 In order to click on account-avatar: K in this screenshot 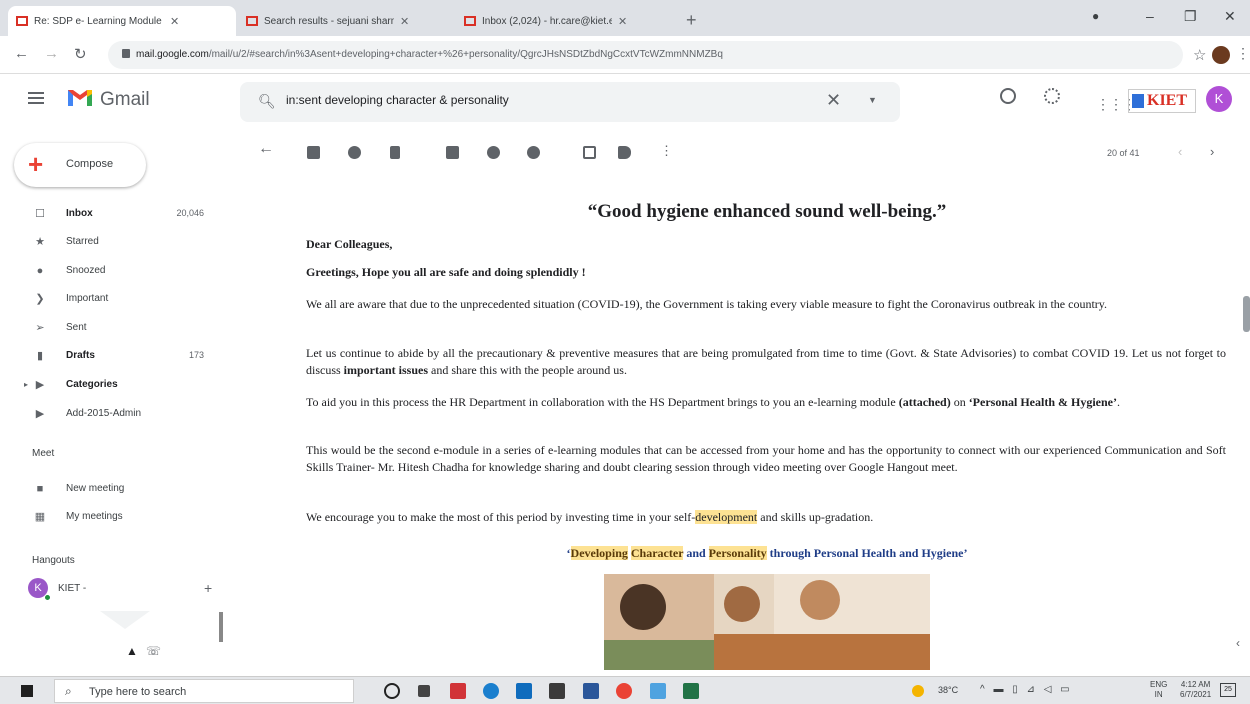, I will do `click(1219, 99)`.